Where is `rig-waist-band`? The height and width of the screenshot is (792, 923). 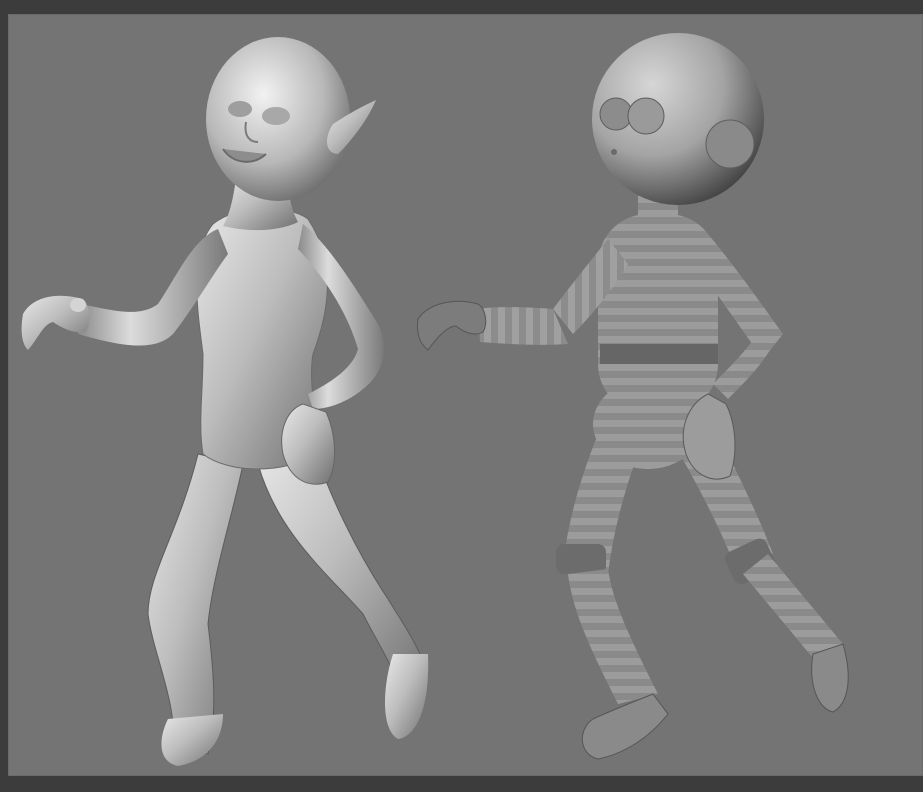
rig-waist-band is located at coordinates (659, 354).